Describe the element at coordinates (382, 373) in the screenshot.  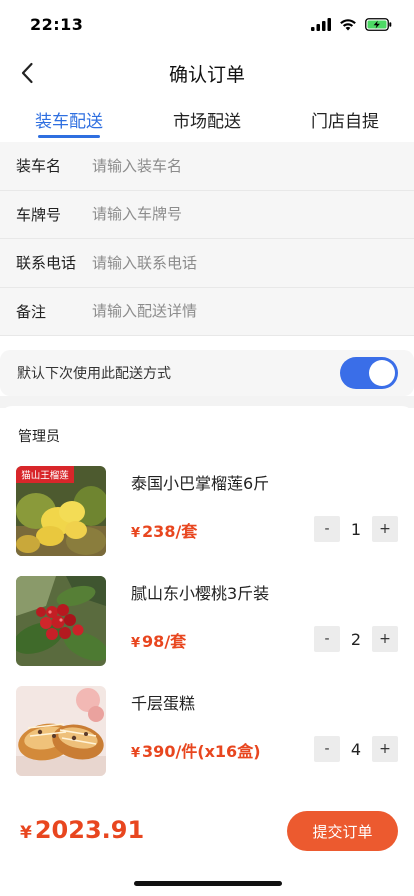
I see `toggle-knob` at that location.